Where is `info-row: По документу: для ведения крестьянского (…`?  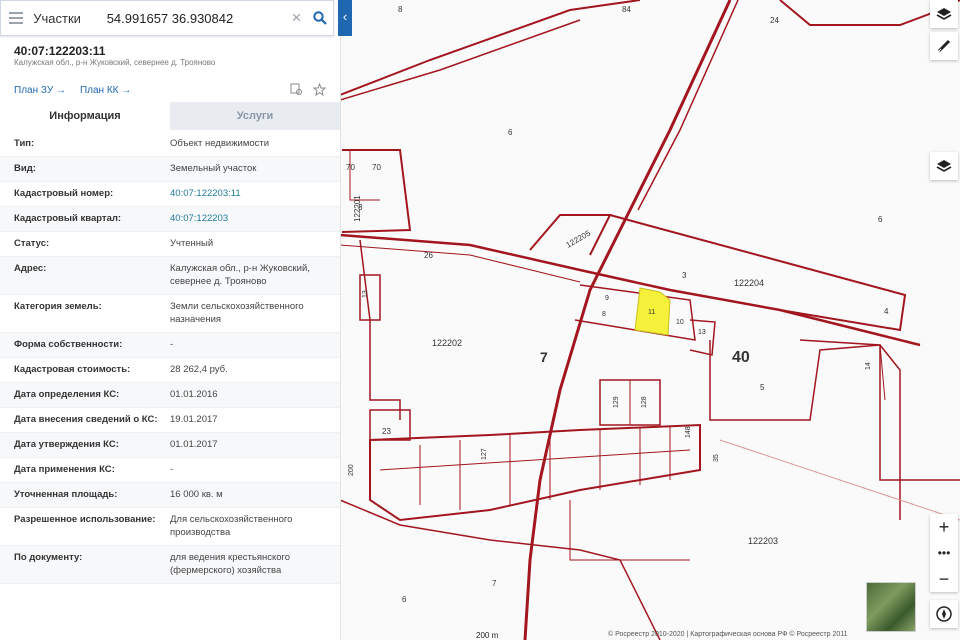 info-row: По документу: для ведения крестьянского (… is located at coordinates (170, 565).